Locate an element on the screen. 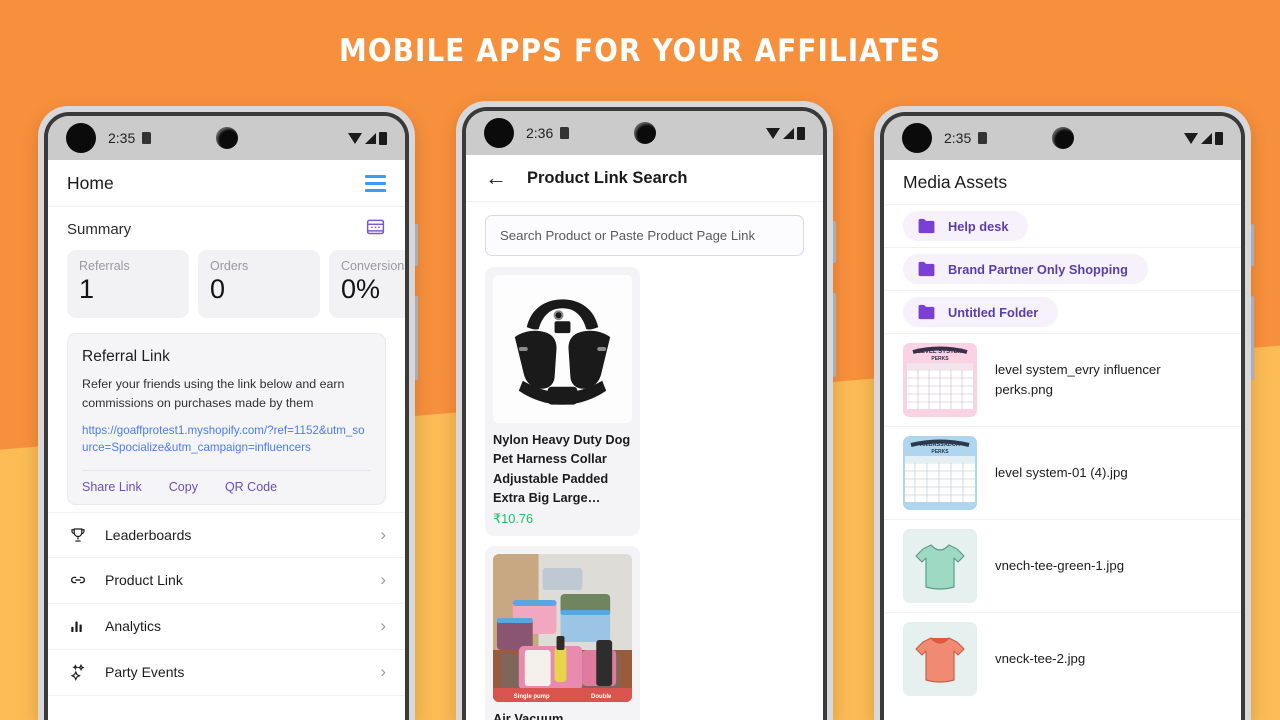  pump-label-double: Double is located at coordinates (601, 696).